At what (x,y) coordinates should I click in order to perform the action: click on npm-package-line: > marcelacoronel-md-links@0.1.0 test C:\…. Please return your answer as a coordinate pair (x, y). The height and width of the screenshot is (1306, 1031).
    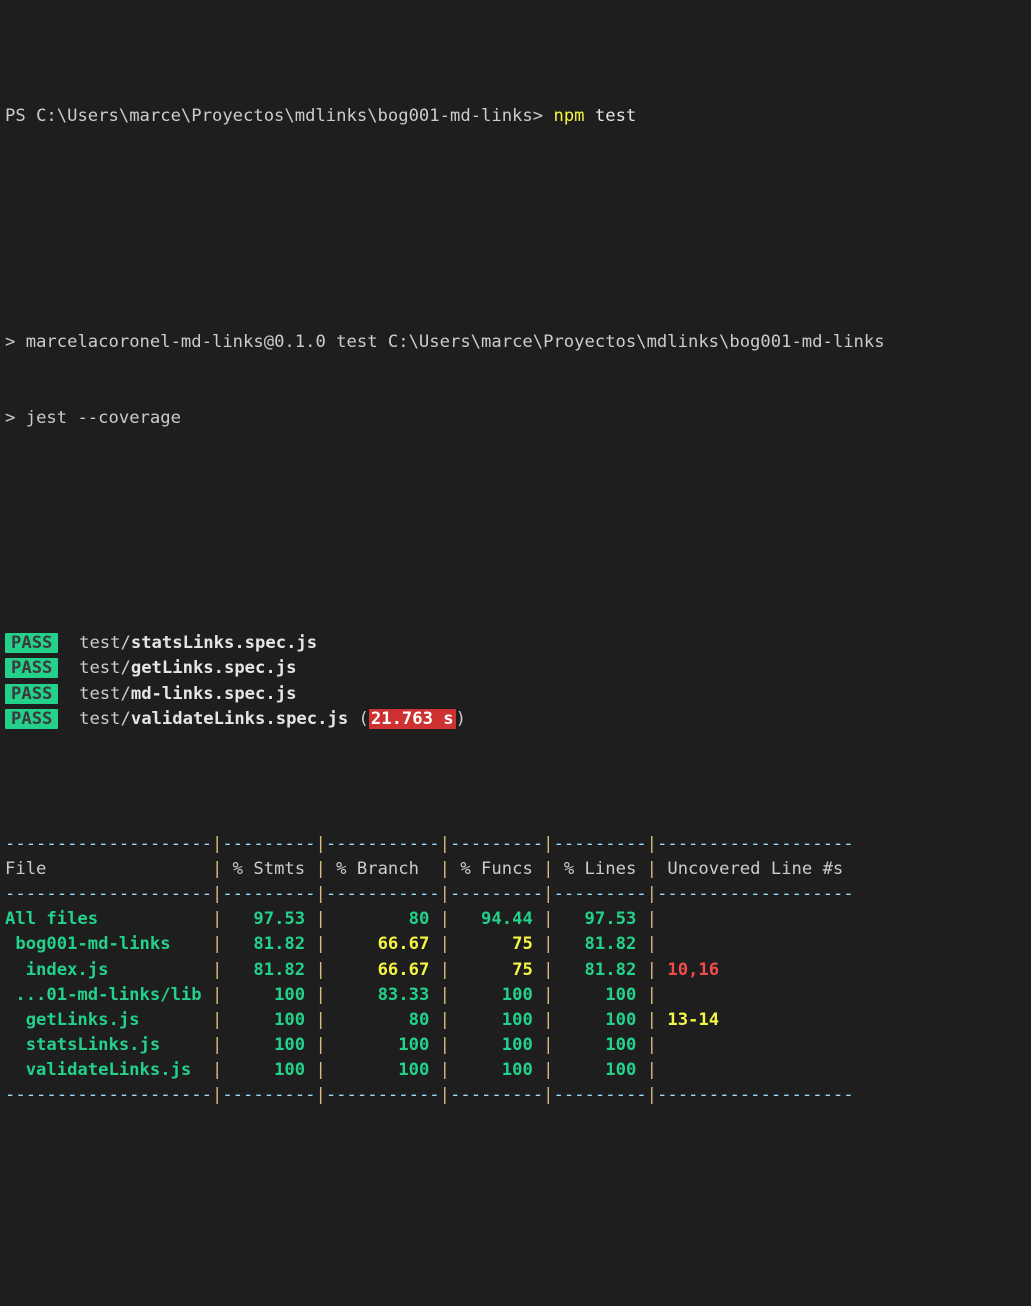
    Looking at the image, I should click on (518, 342).